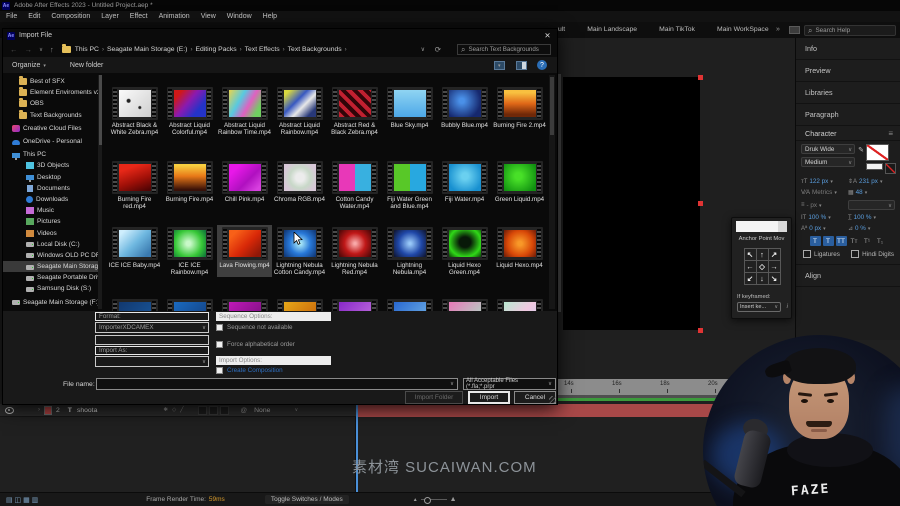 The image size is (900, 506). Describe the element at coordinates (559, 193) in the screenshot. I see `comp-scrollbar` at that location.